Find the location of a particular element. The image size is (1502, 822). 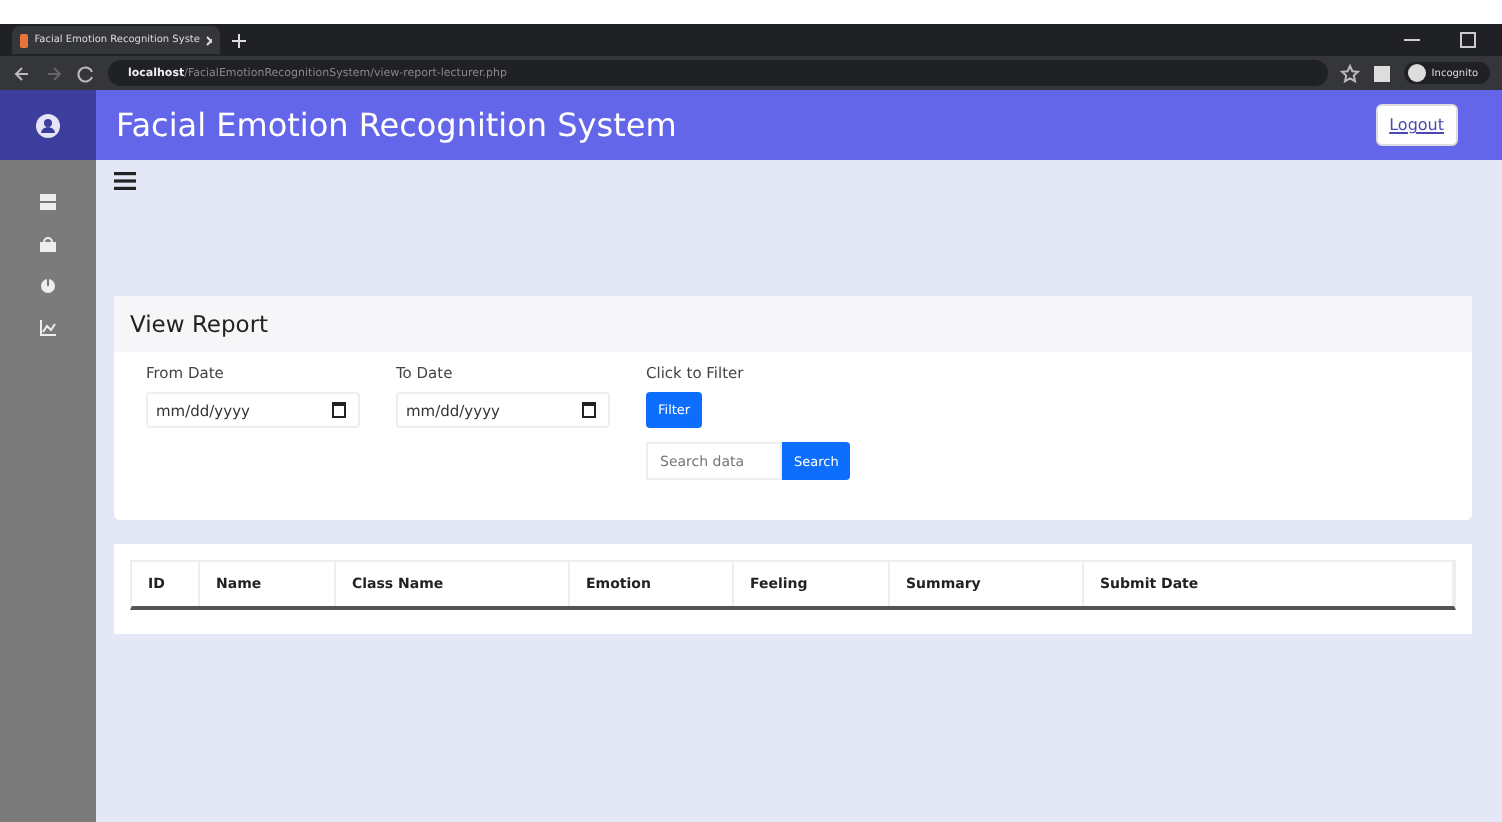

star-icon is located at coordinates (1349, 73).